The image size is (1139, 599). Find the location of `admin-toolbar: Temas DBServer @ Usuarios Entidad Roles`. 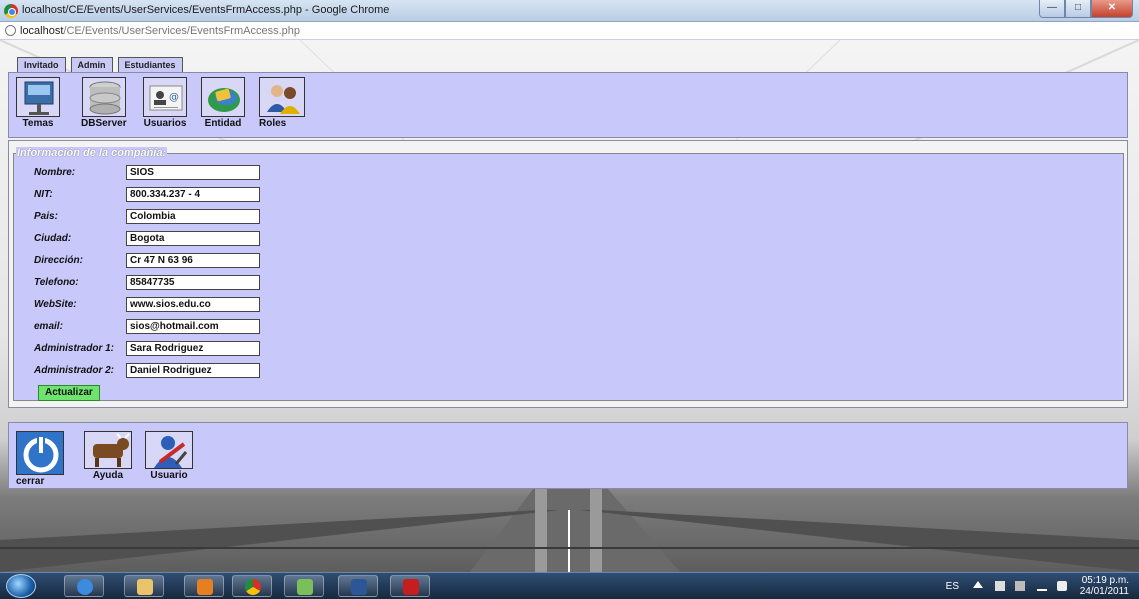

admin-toolbar: Temas DBServer @ Usuarios Entidad Roles is located at coordinates (568, 105).